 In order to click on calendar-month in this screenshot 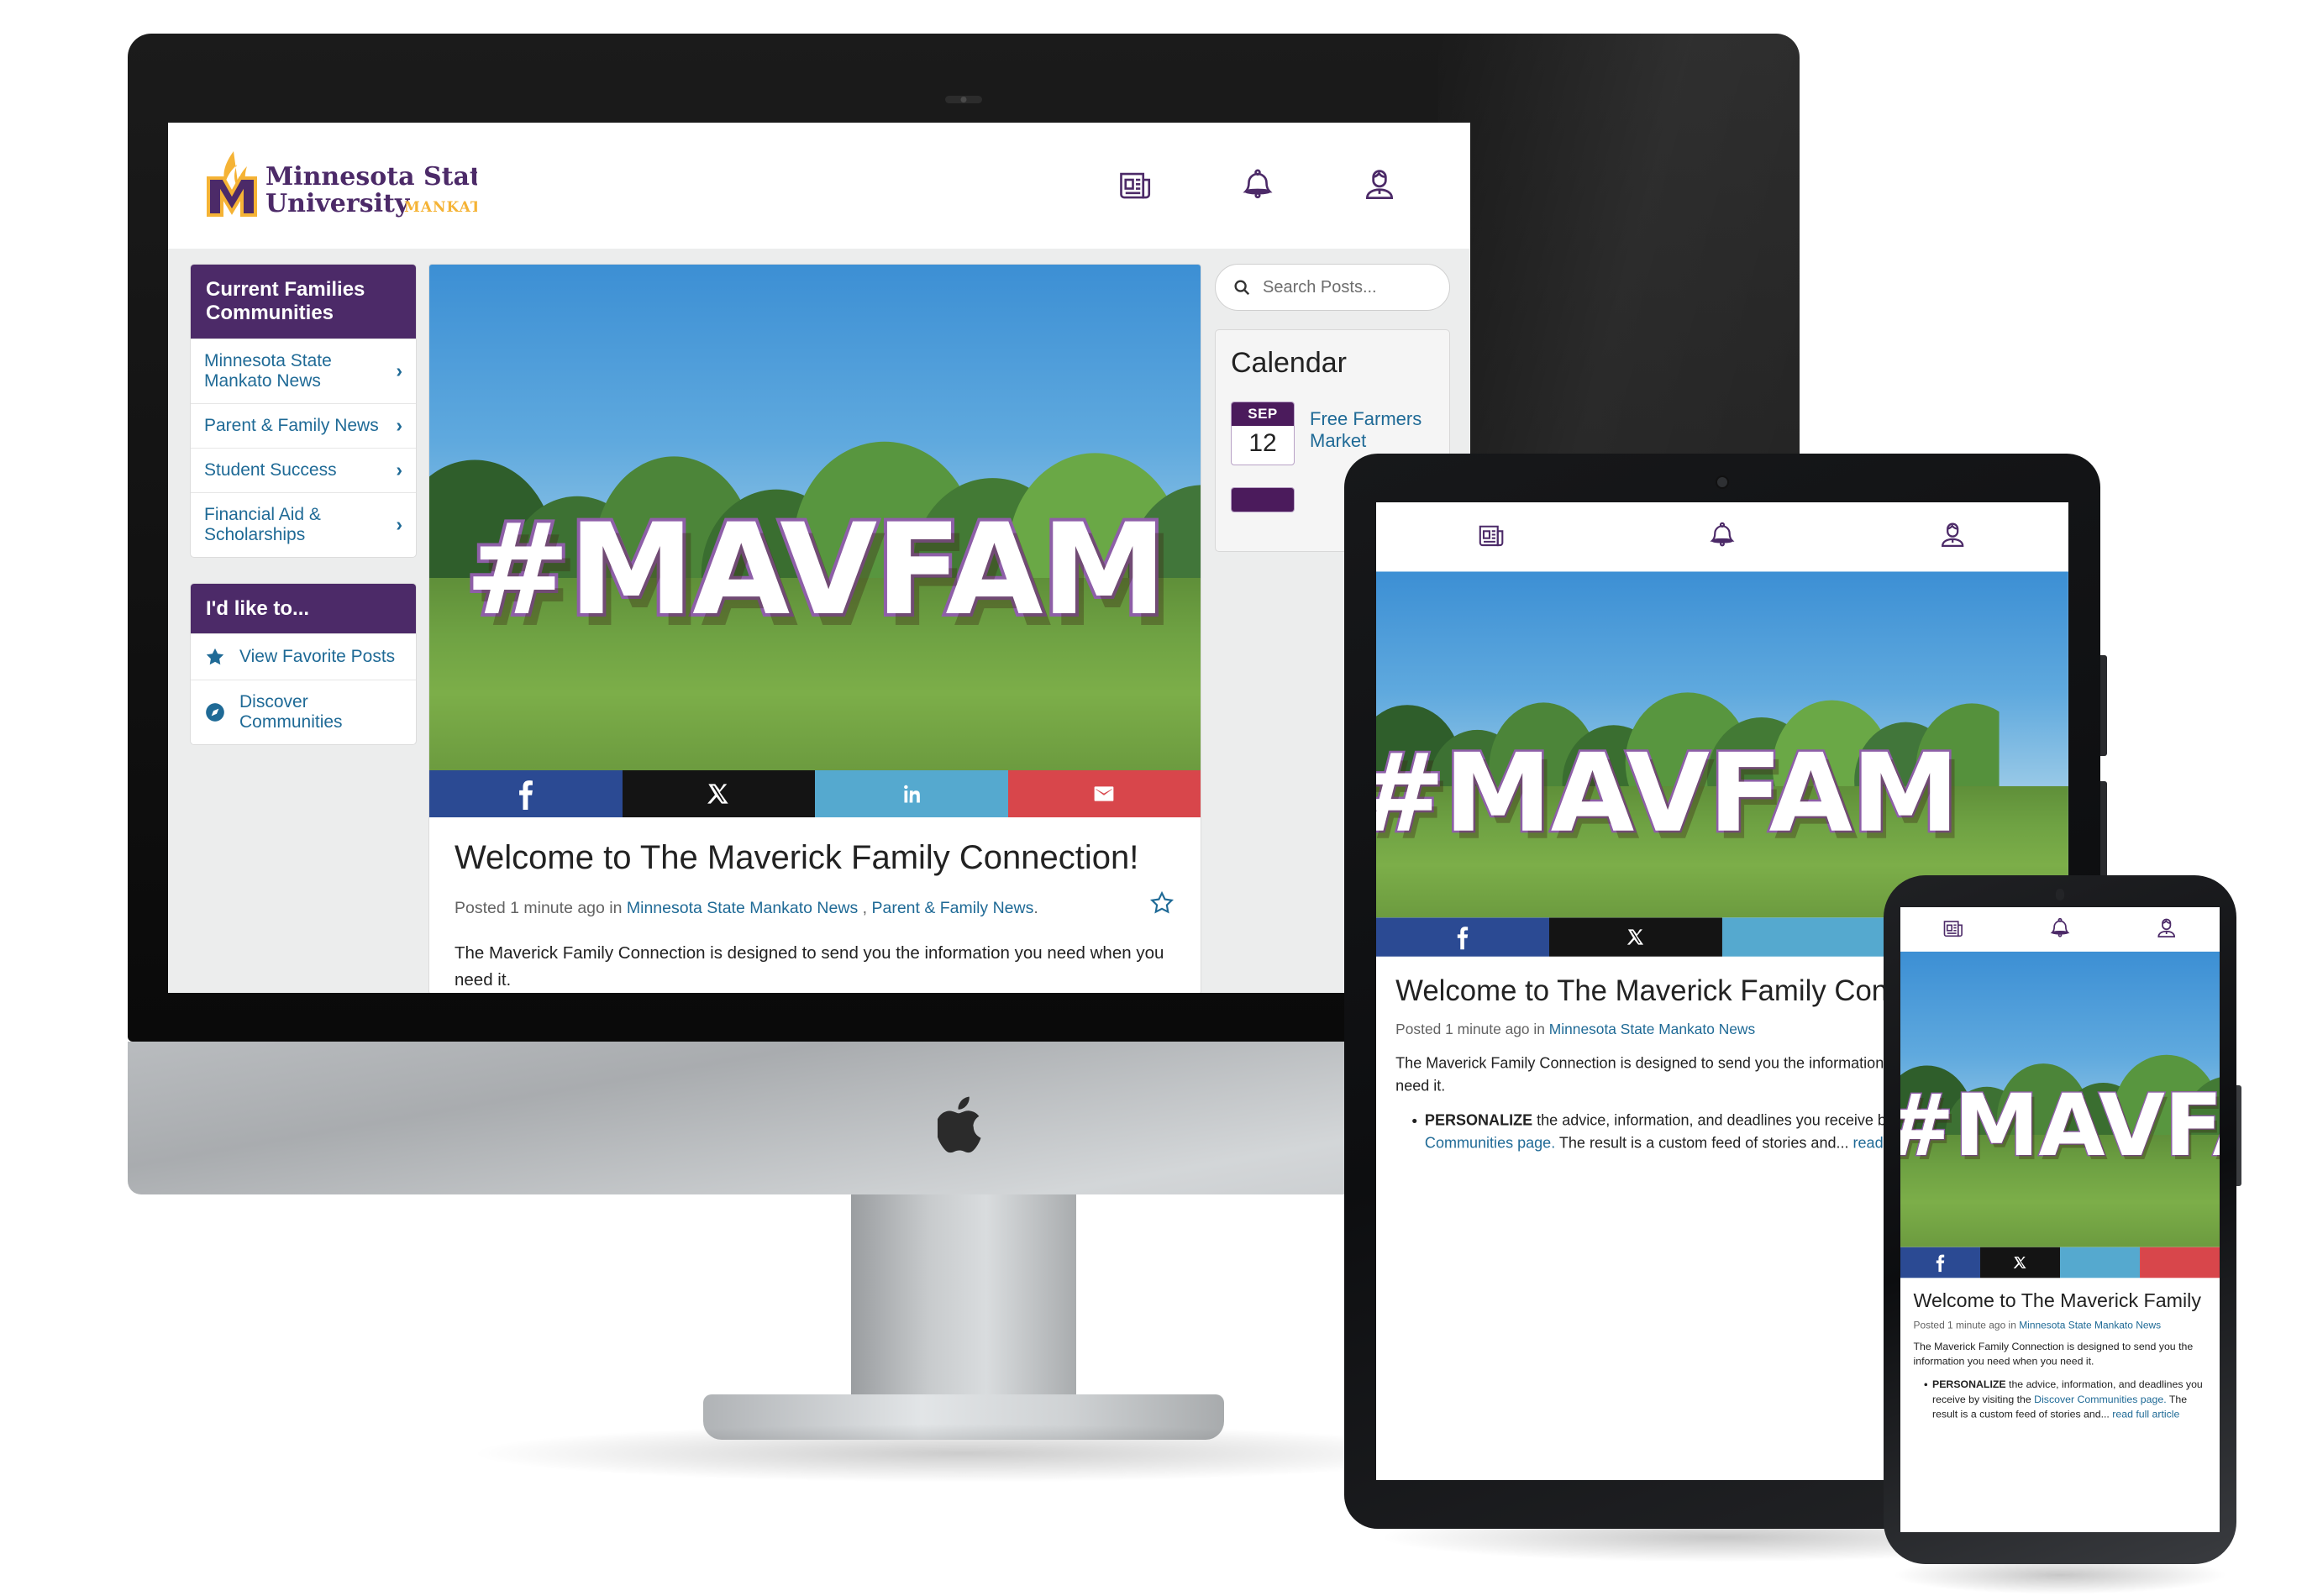, I will do `click(1263, 500)`.